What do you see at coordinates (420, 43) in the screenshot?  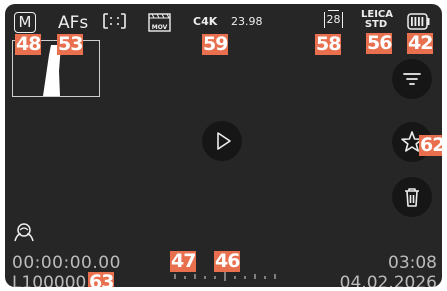 I see `callout-42: 42` at bounding box center [420, 43].